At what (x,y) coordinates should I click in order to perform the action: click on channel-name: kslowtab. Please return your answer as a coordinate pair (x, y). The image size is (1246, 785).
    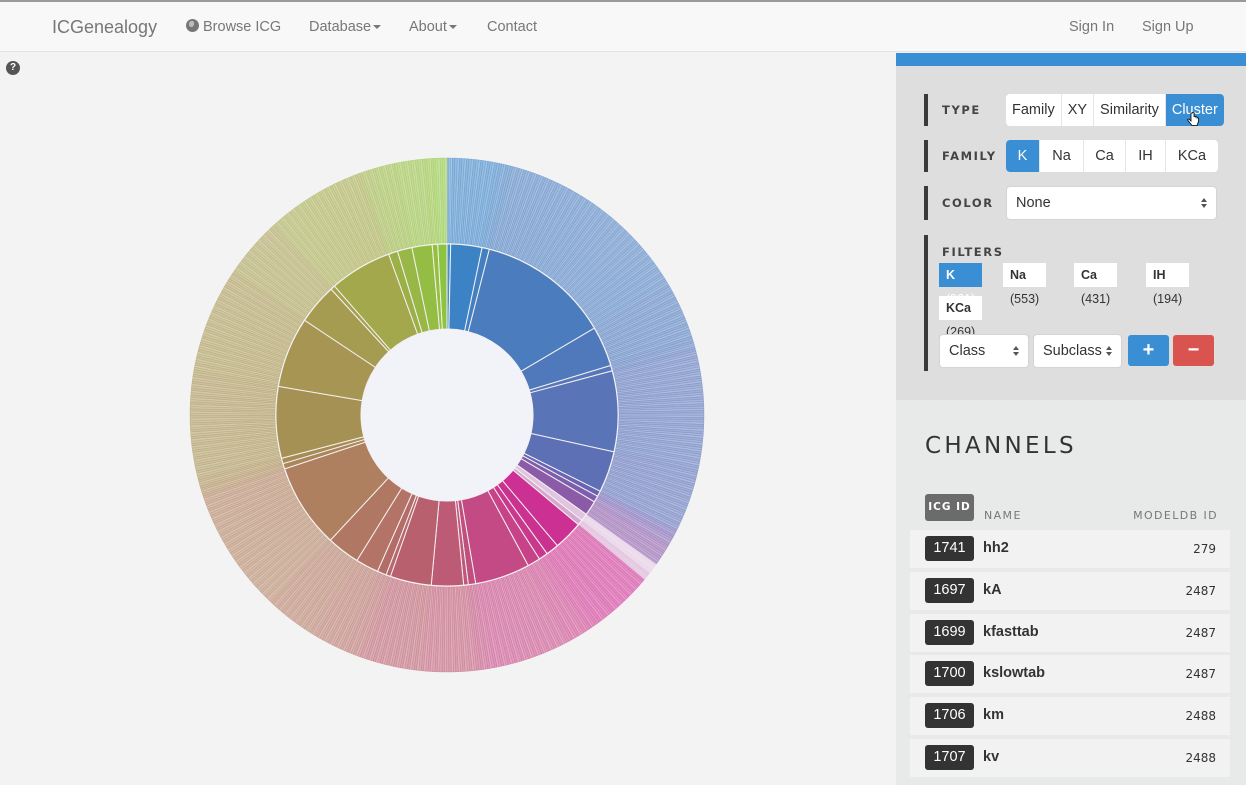
    Looking at the image, I should click on (1014, 673).